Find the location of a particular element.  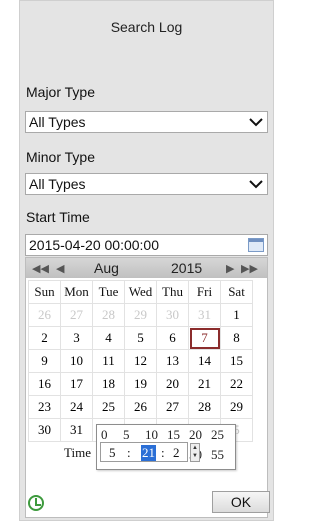

minute-option: 5 is located at coordinates (134, 435).